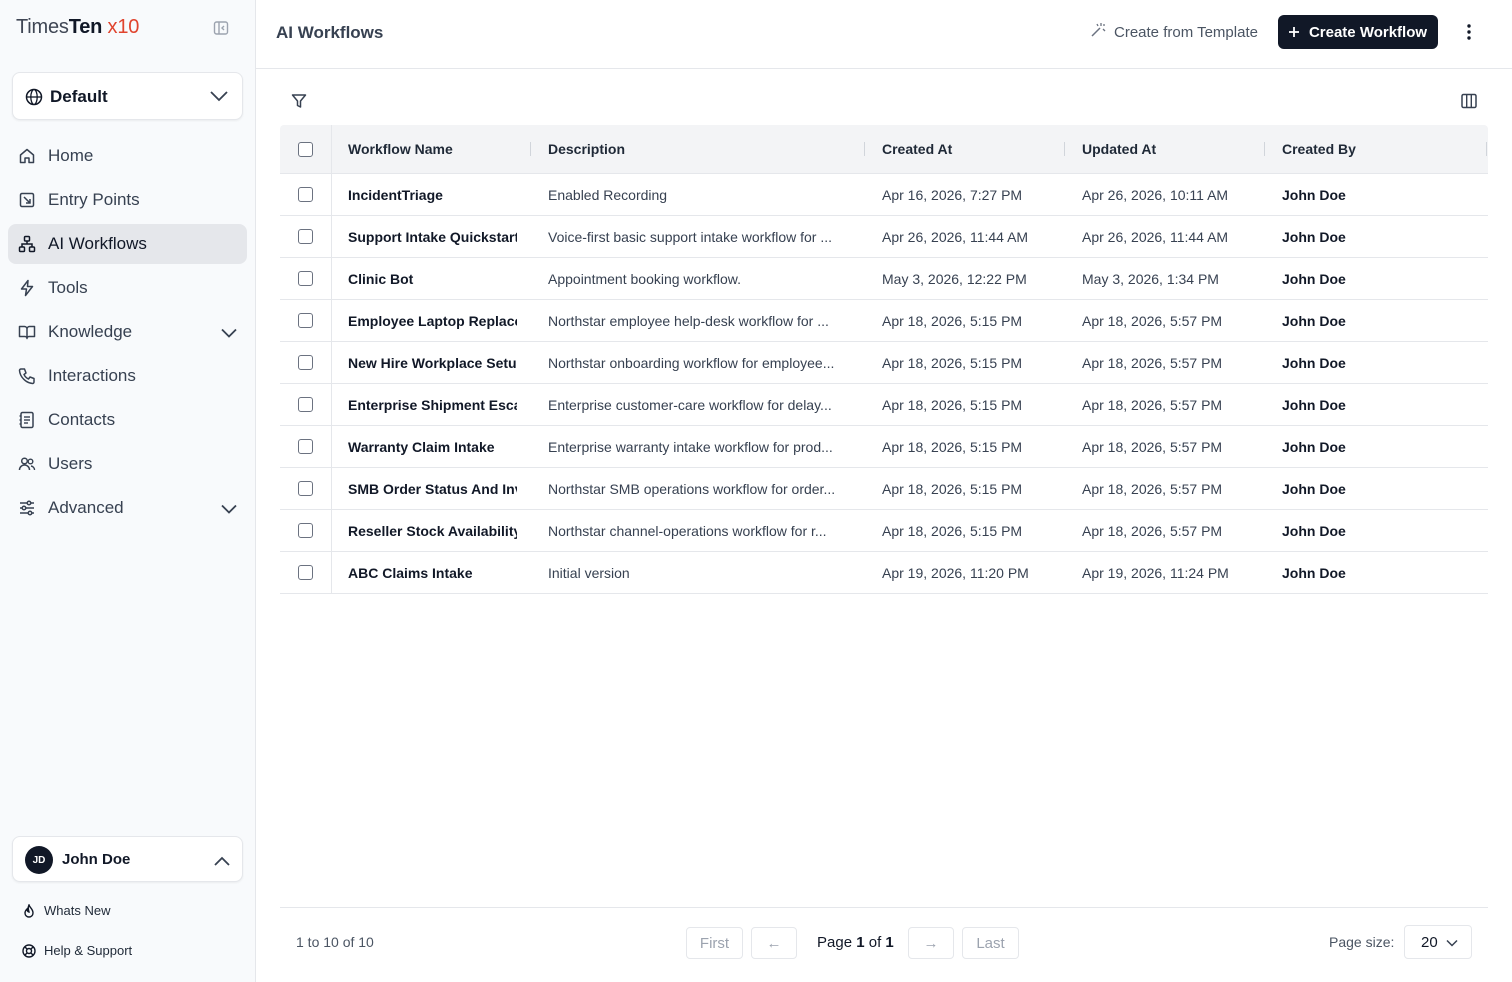  What do you see at coordinates (977, 149) in the screenshot?
I see `column-header-created-at: Created At` at bounding box center [977, 149].